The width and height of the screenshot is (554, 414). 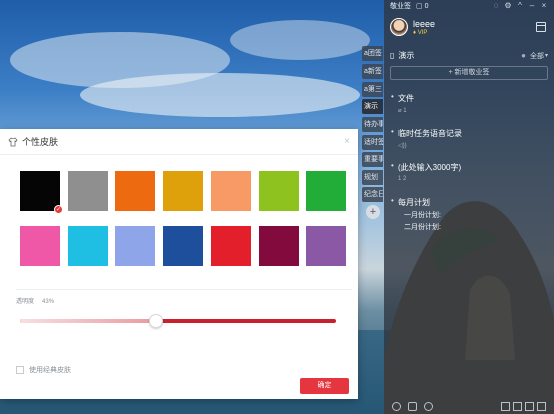 What do you see at coordinates (179, 142) in the screenshot?
I see `dialog-header: 个性皮肤 ×` at bounding box center [179, 142].